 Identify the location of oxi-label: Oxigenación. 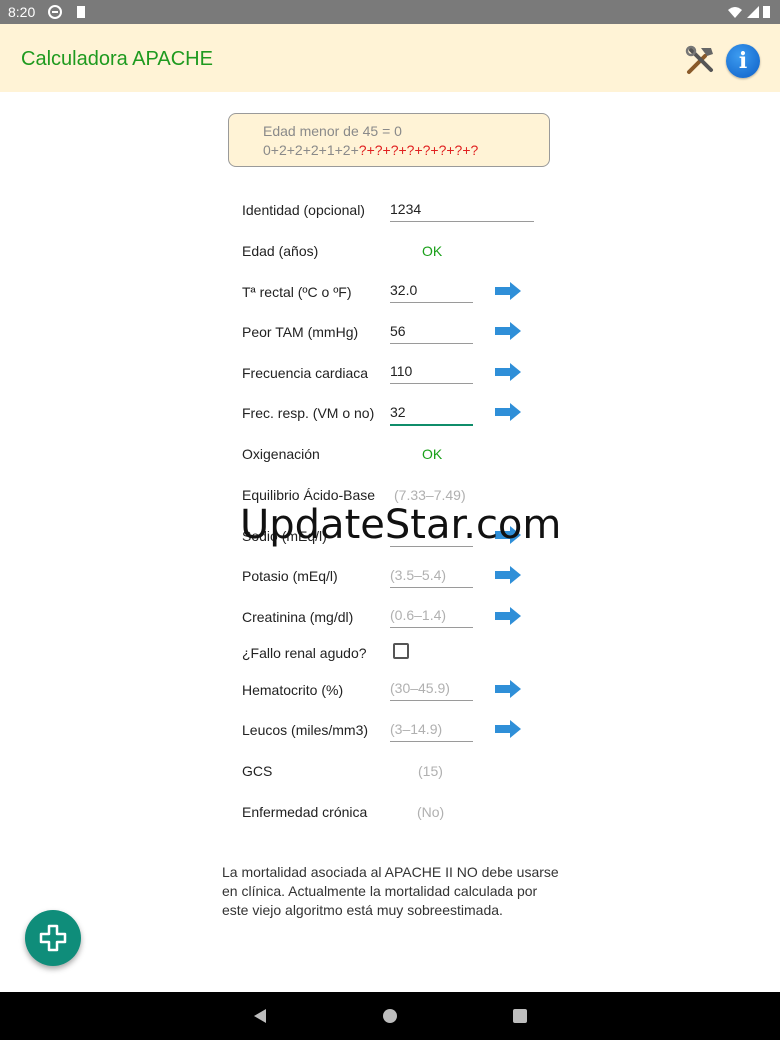
(281, 454).